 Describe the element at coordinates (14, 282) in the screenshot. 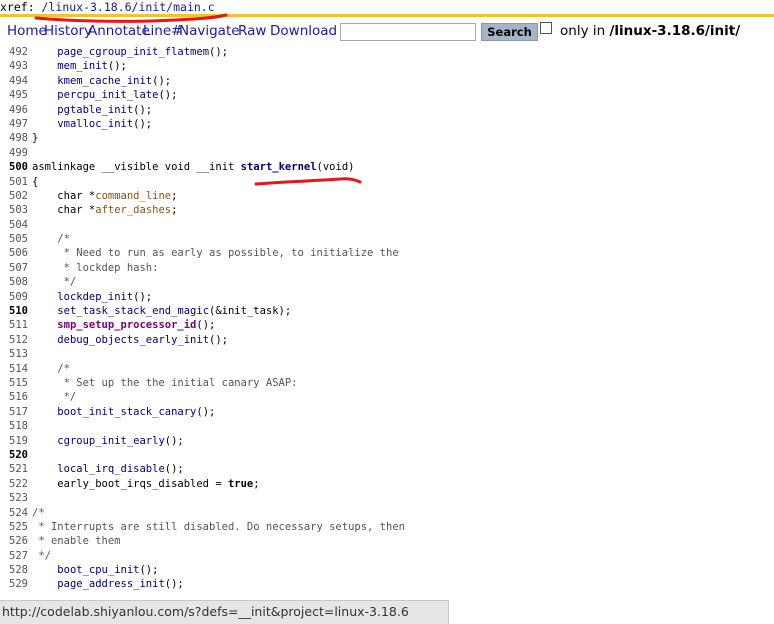

I see `line-number-link: 508` at that location.